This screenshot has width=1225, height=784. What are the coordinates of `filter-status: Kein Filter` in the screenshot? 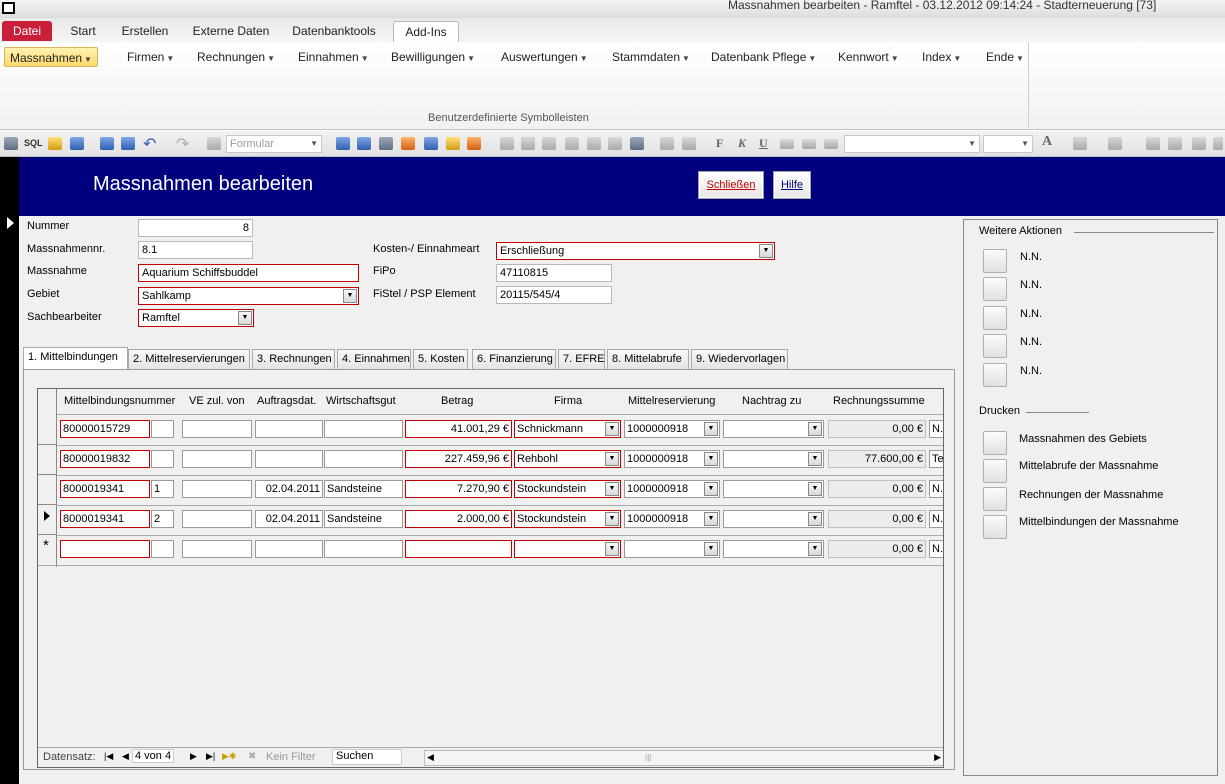 It's located at (291, 757).